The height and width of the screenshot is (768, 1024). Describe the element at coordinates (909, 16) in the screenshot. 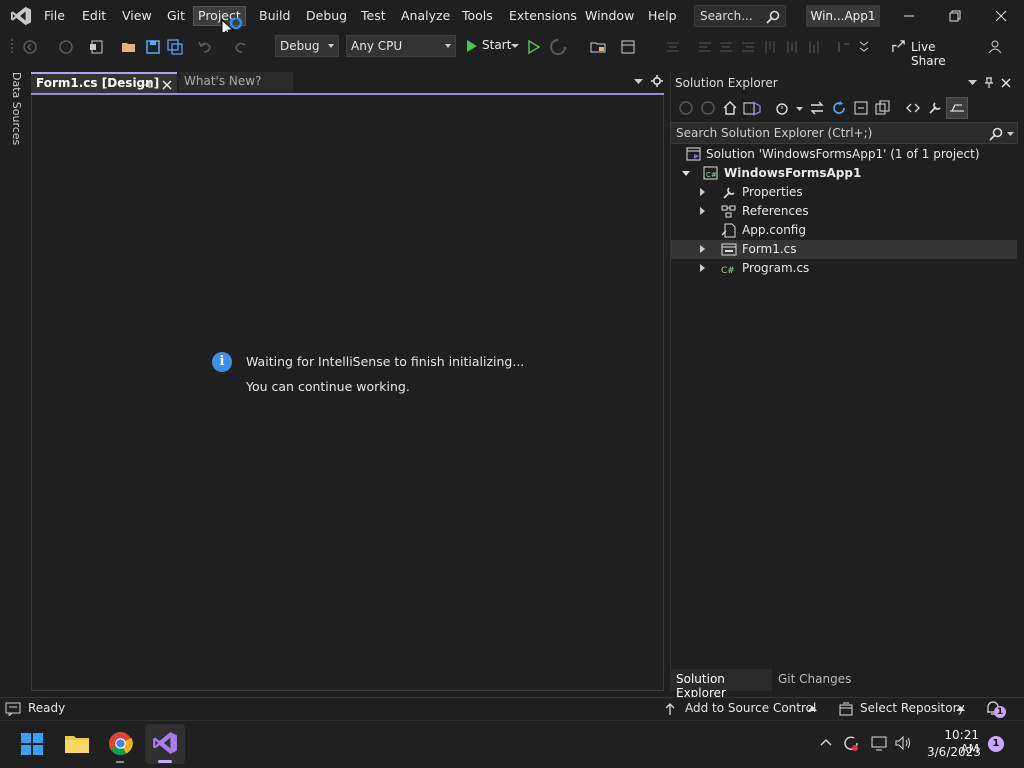

I see `minimize-button` at that location.